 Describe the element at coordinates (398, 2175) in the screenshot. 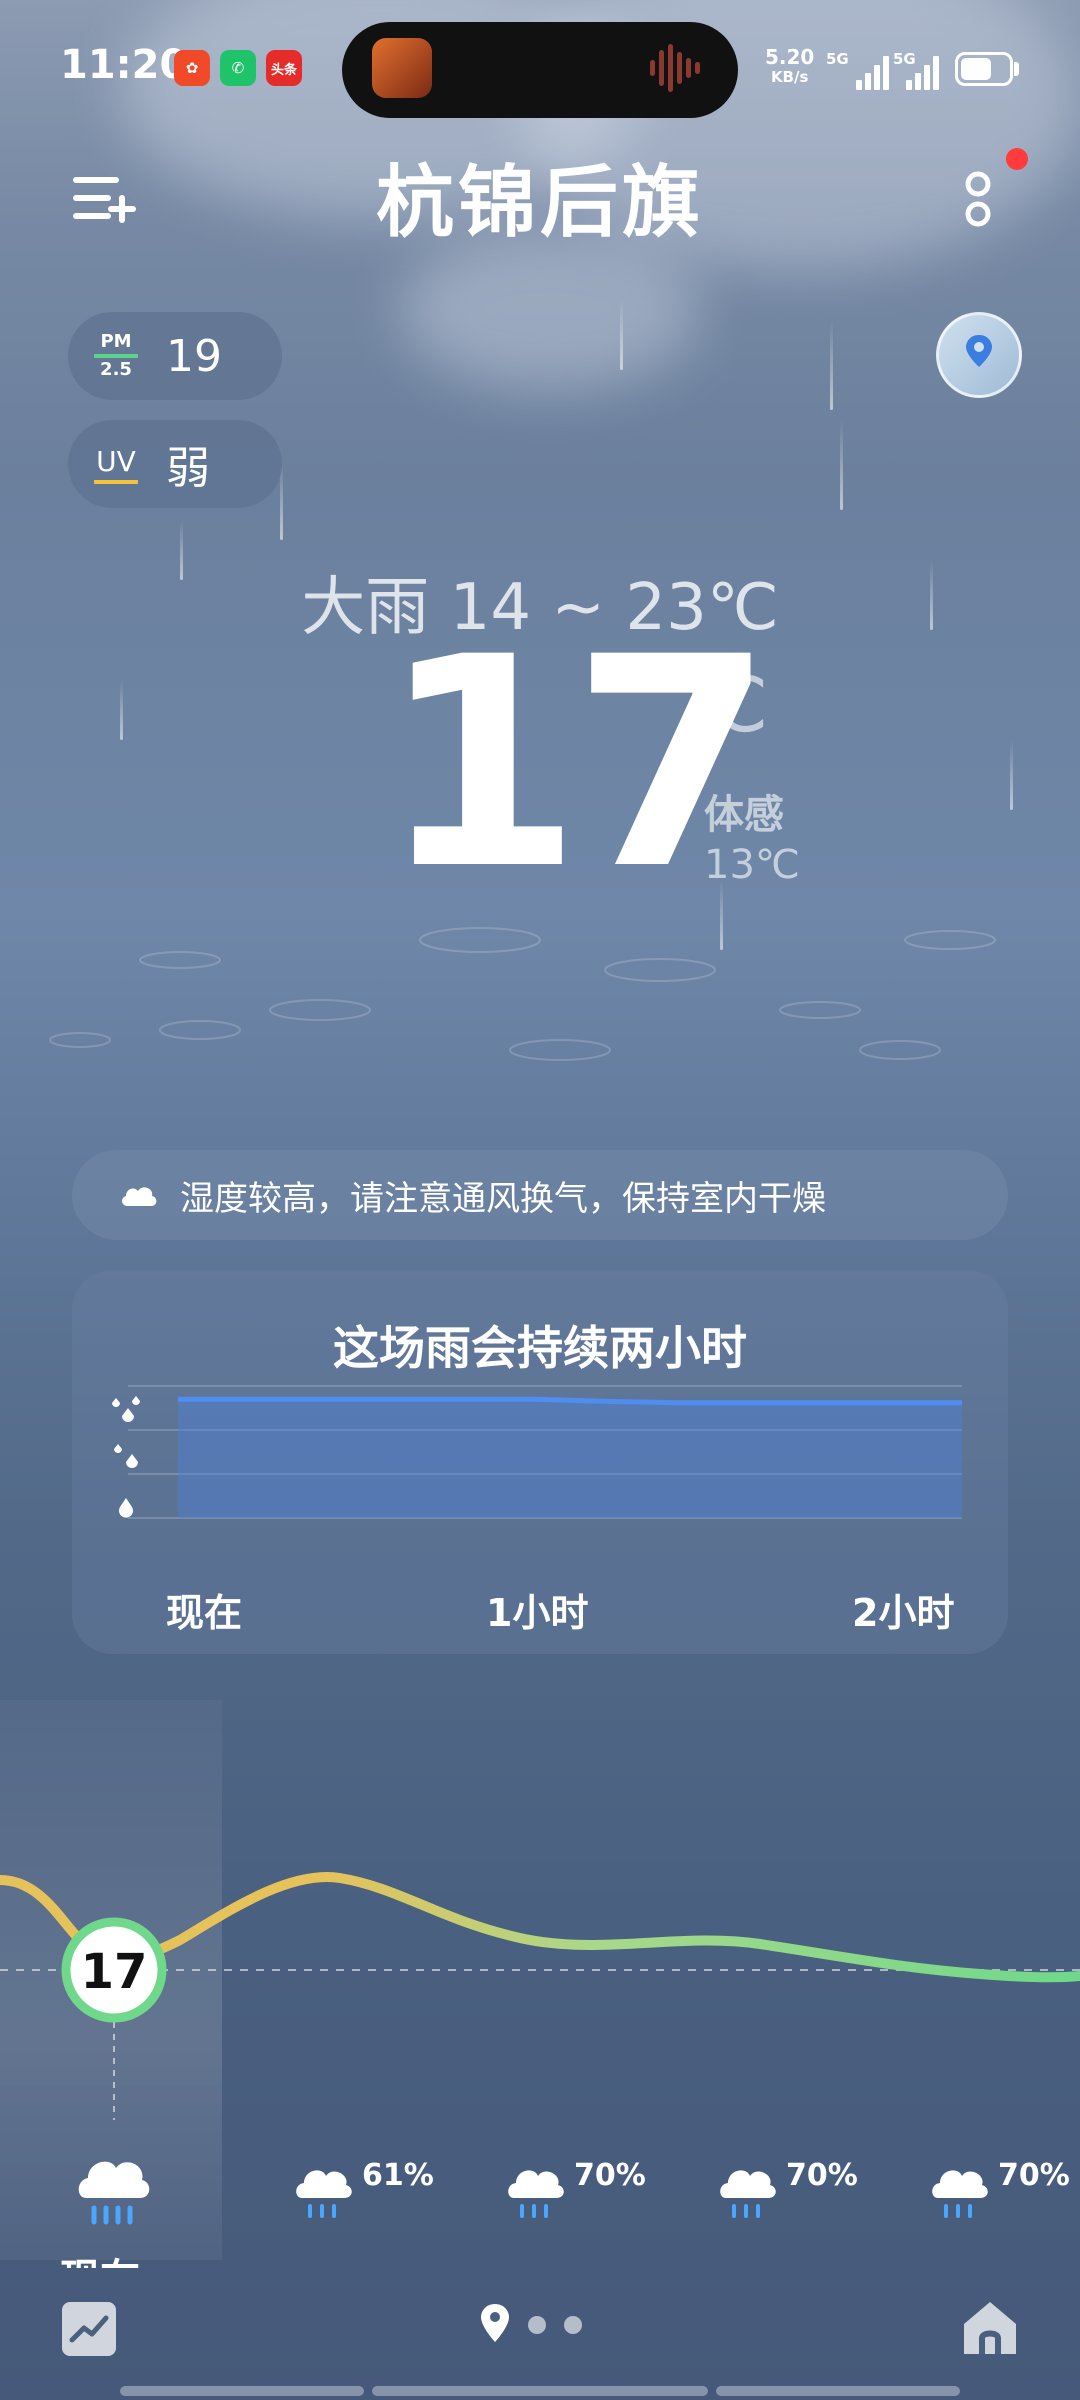

I see `hour-precip-pct: 61%` at that location.